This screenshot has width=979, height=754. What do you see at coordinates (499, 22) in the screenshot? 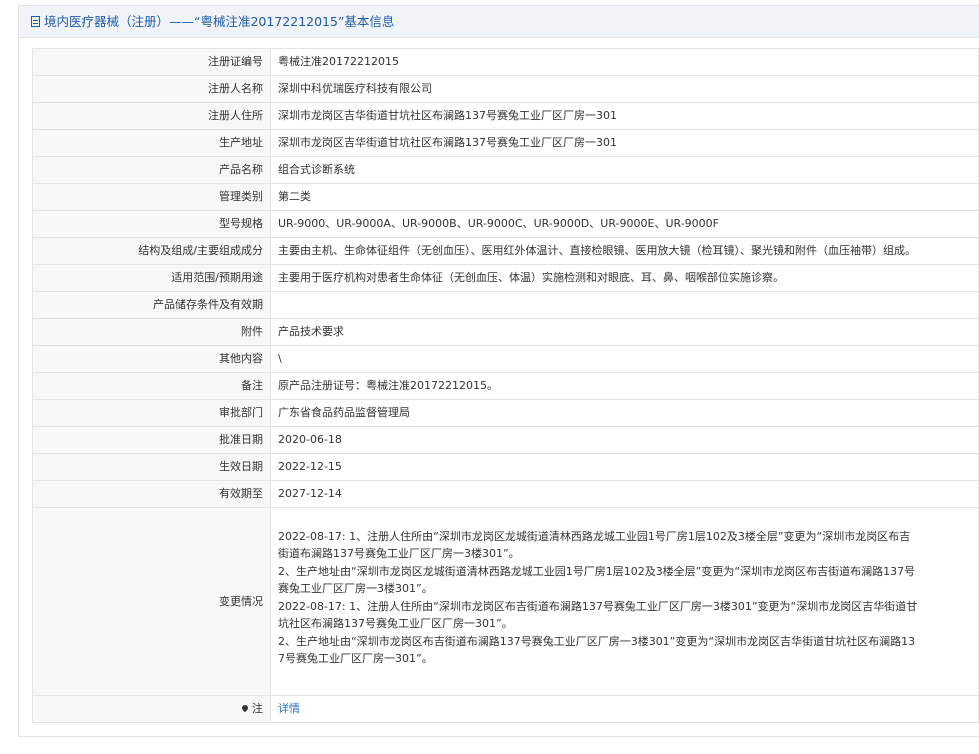
I see `panel-header: 境内医疗器械（注册）——“粤械注准20172212015”基本信息` at bounding box center [499, 22].